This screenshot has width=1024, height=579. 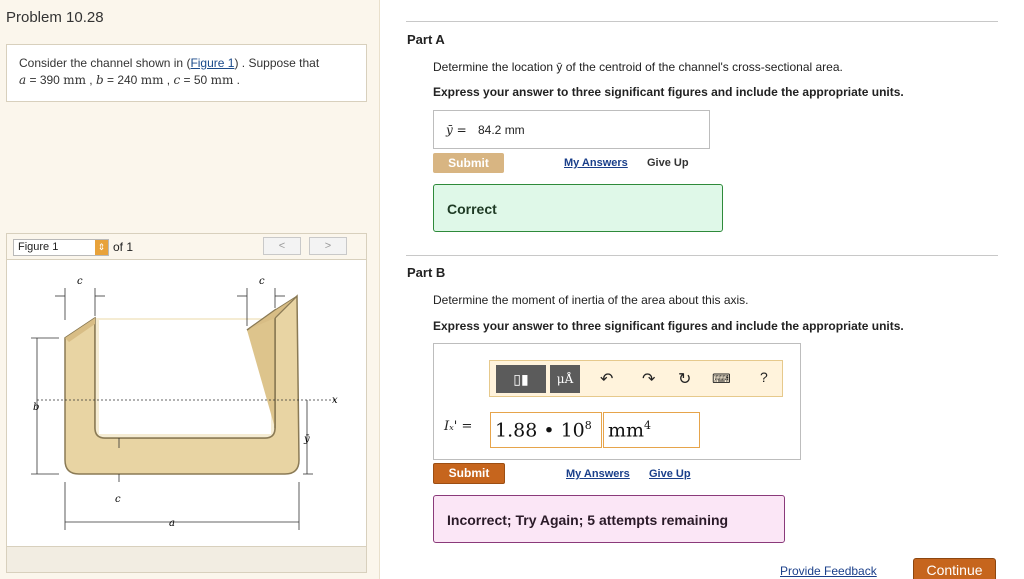 I want to click on undo-icon: ↶, so click(x=606, y=379).